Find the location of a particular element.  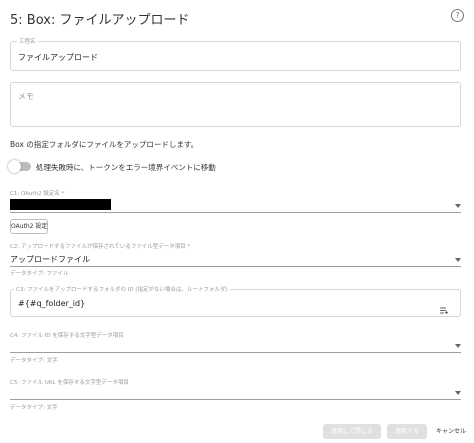

c4-helper: データタイプ: 文字 is located at coordinates (34, 361).